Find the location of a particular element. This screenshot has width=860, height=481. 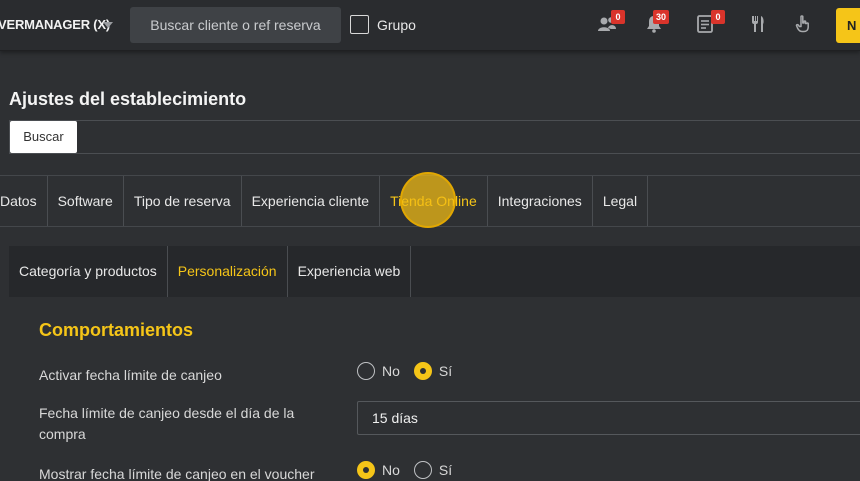

clients-badge: 0 is located at coordinates (618, 17).